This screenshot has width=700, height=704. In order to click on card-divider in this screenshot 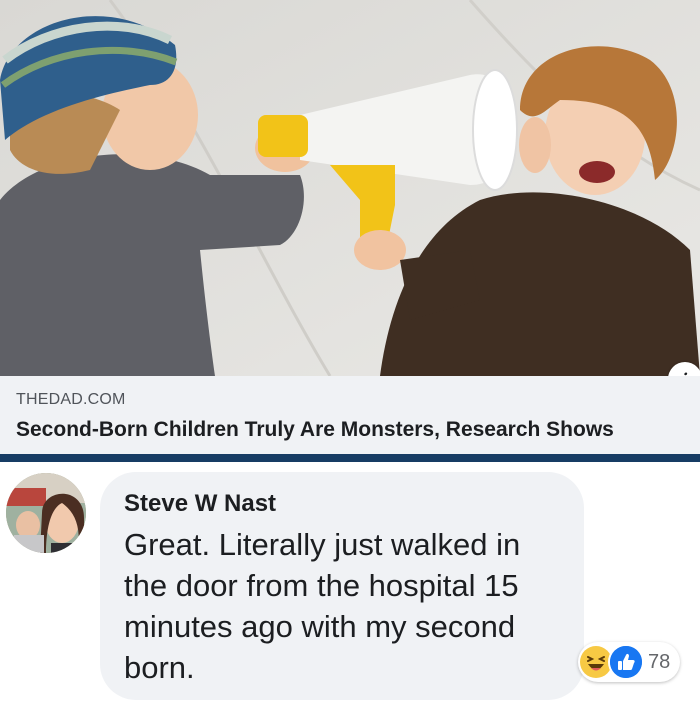, I will do `click(350, 458)`.